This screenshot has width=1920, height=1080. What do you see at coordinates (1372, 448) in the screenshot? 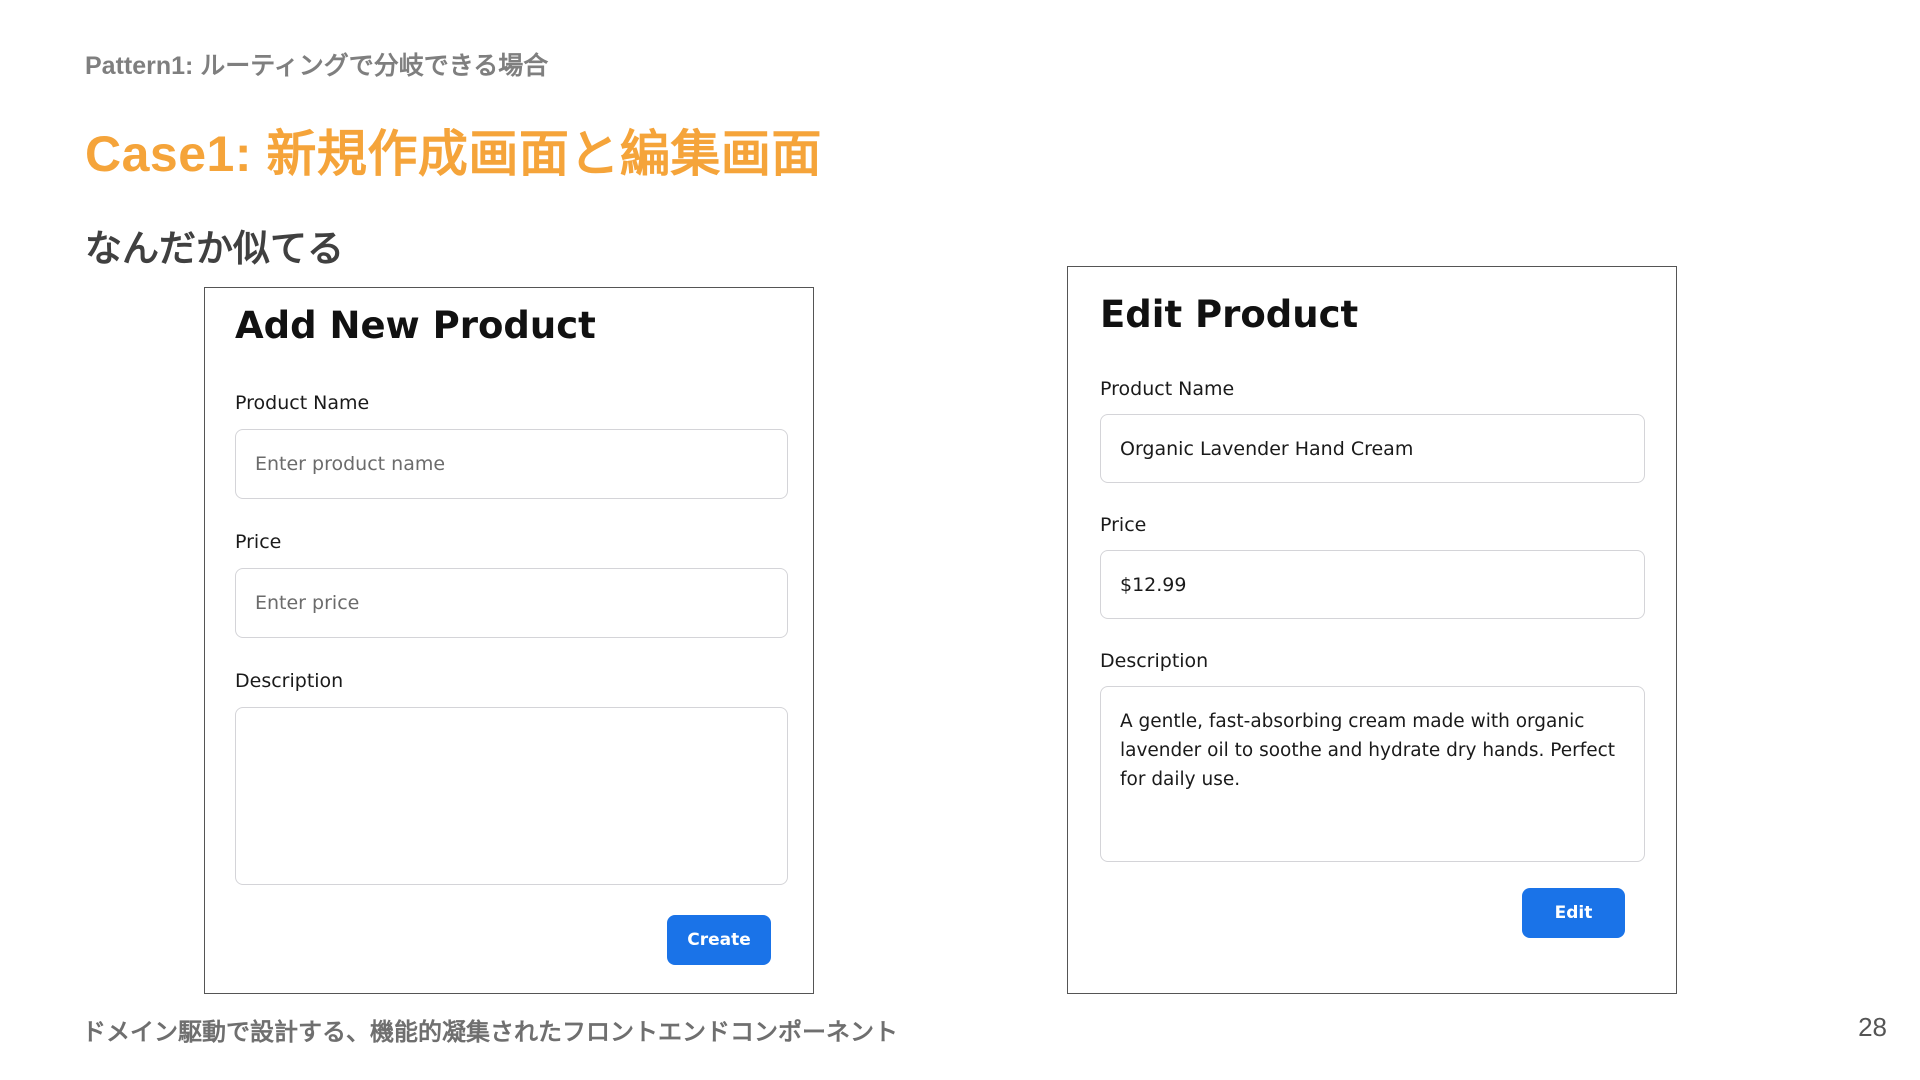
I see `edit-product-name-input: Organic Lavender Hand Cream` at bounding box center [1372, 448].